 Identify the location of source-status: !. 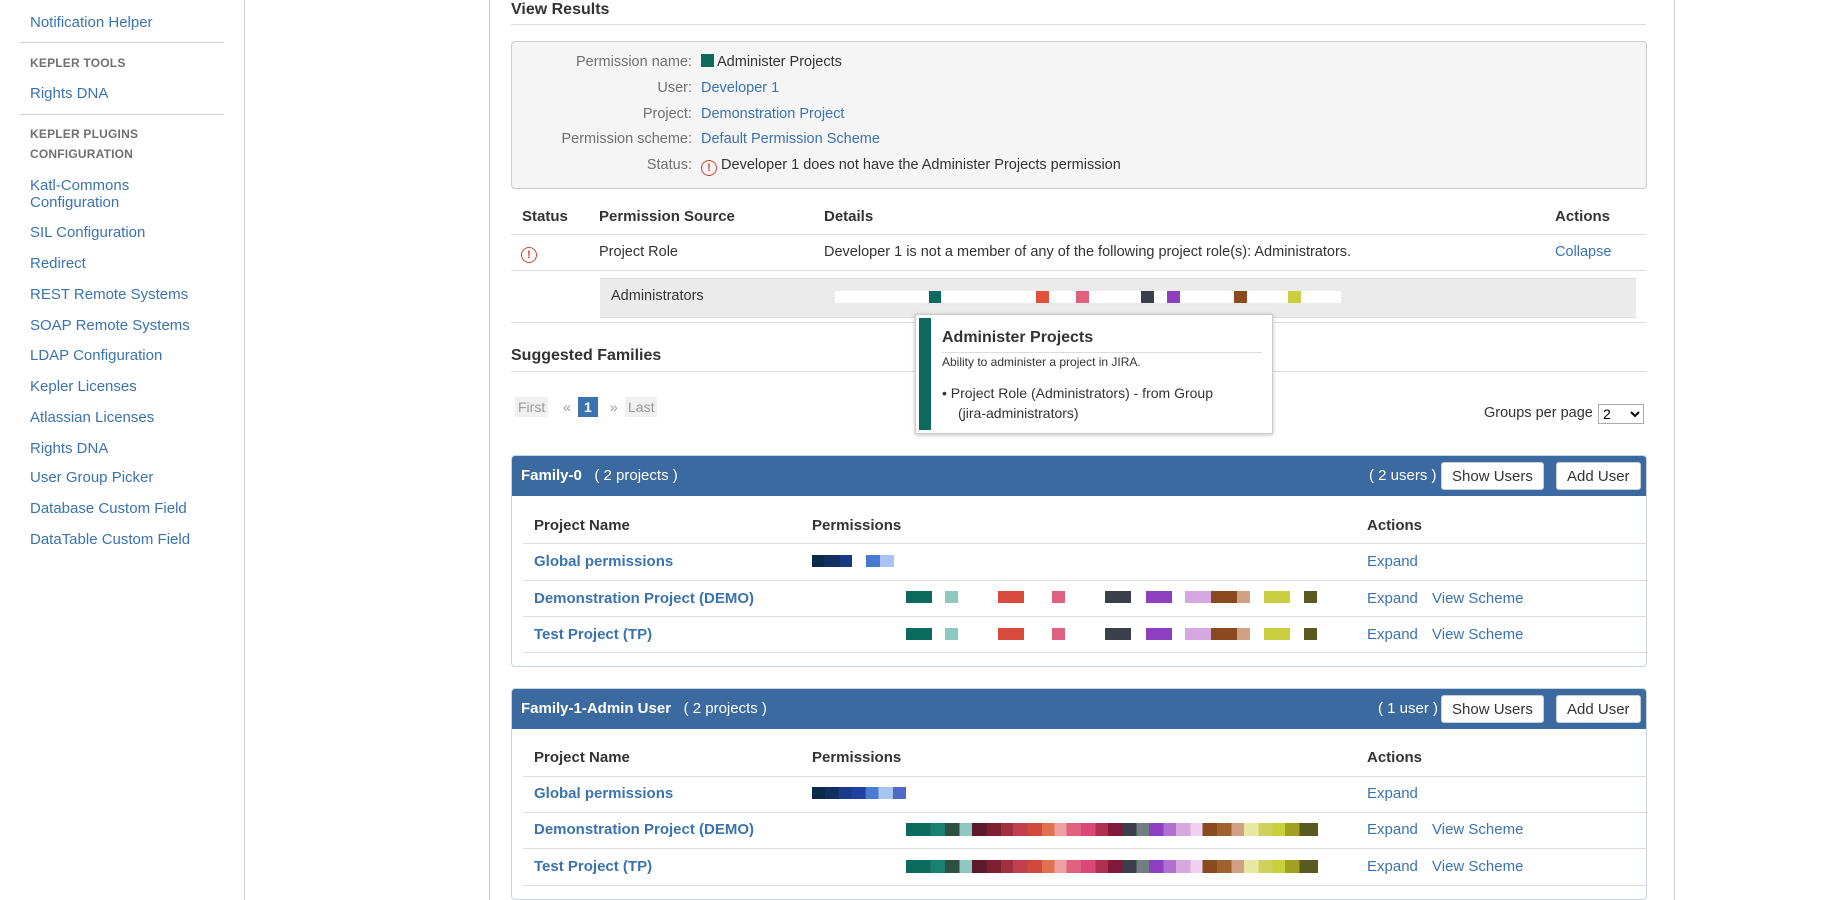
(529, 253).